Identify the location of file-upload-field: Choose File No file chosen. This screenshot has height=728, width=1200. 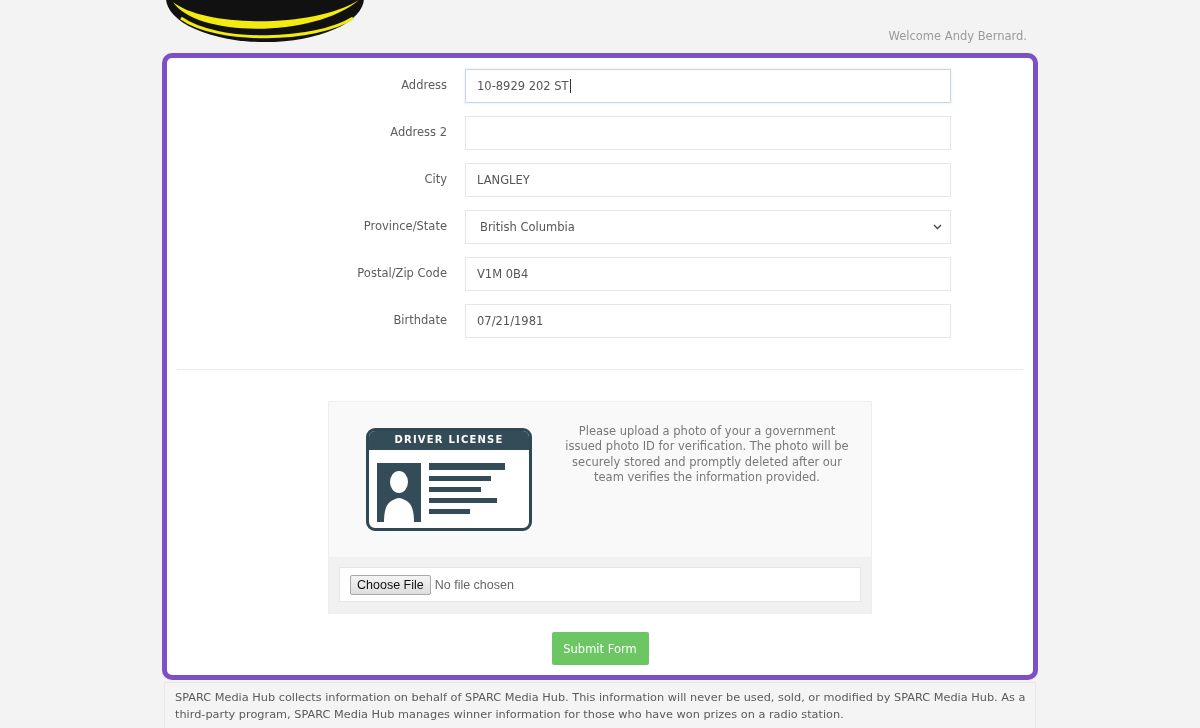
(600, 584).